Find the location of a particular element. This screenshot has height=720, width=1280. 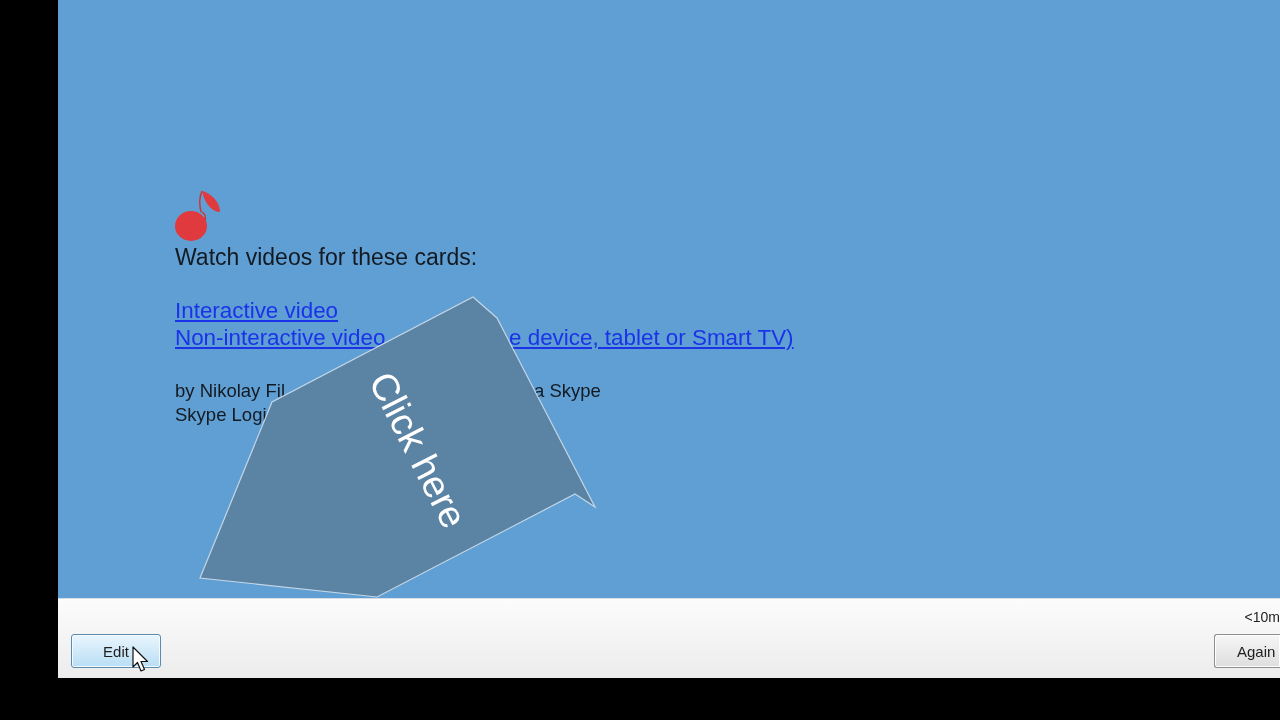

cherry-icon is located at coordinates (198, 215).